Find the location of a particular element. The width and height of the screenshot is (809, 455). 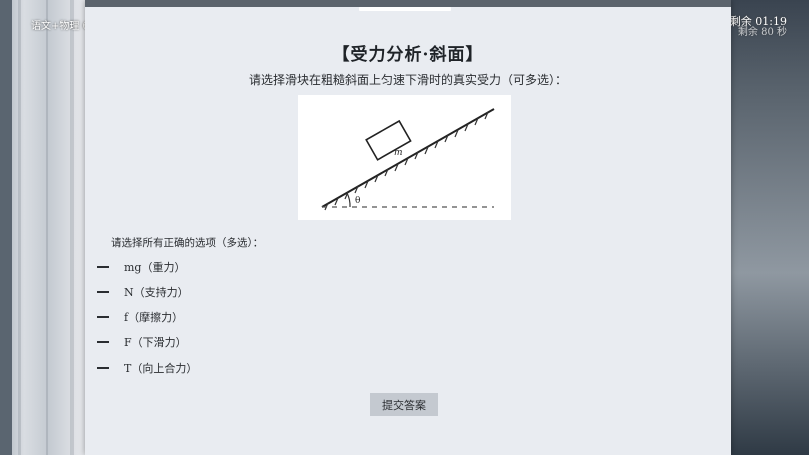

angle-label: θ is located at coordinates (357, 201).